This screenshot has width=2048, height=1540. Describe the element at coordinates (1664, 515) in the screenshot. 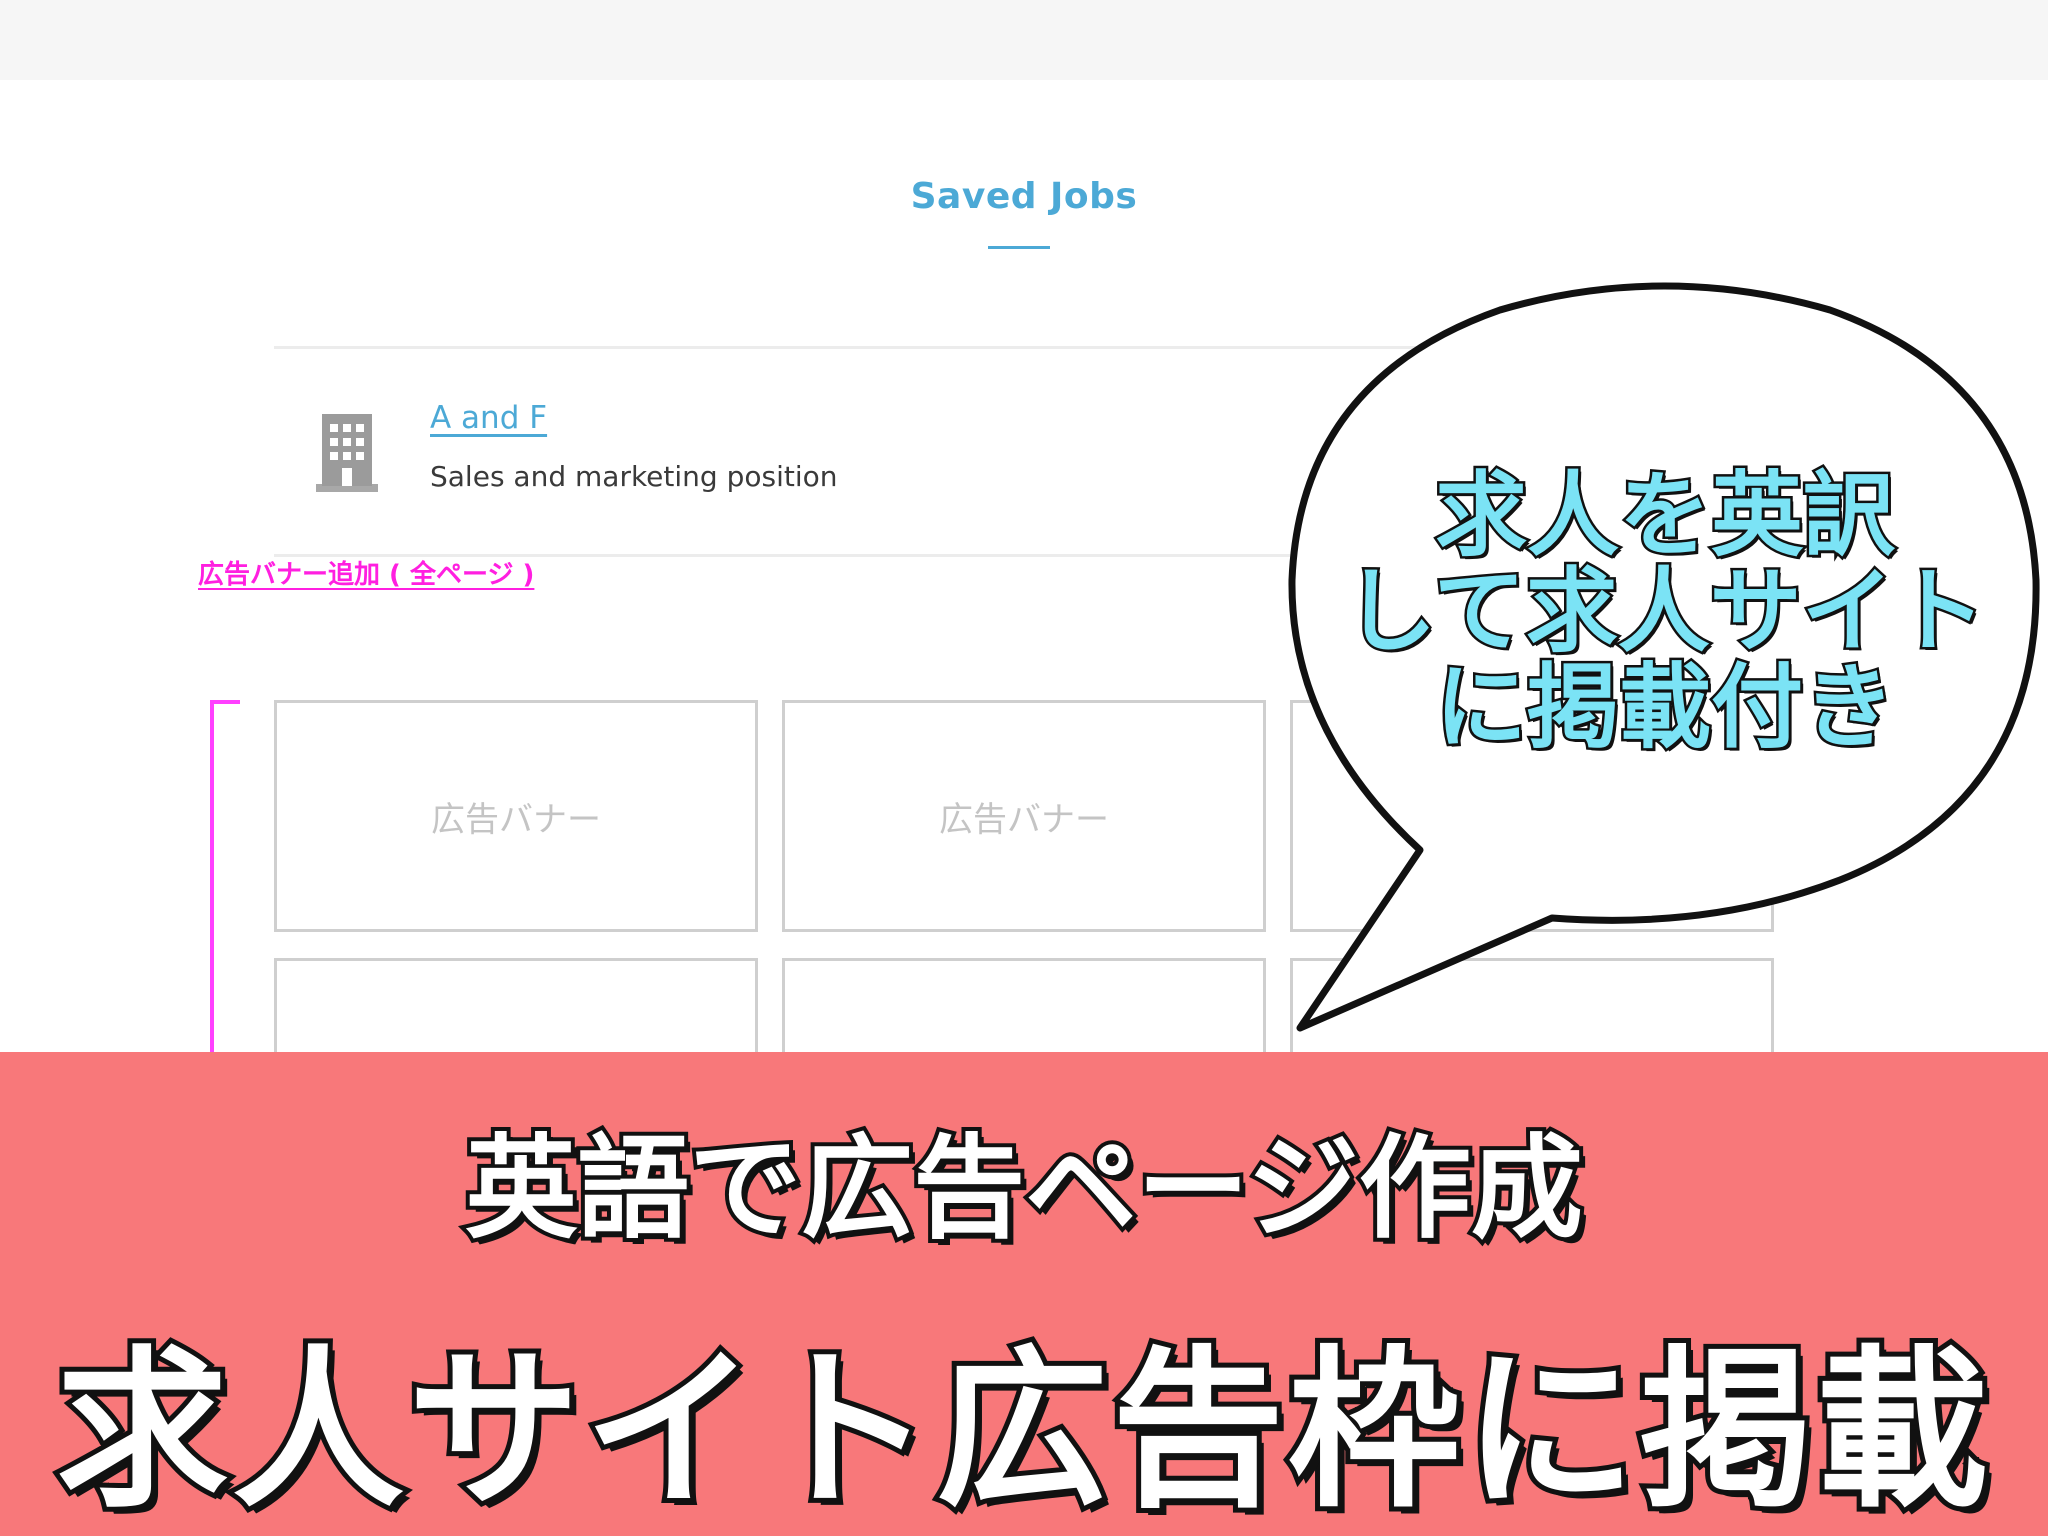

I see `callout-line: 求人を英訳` at that location.